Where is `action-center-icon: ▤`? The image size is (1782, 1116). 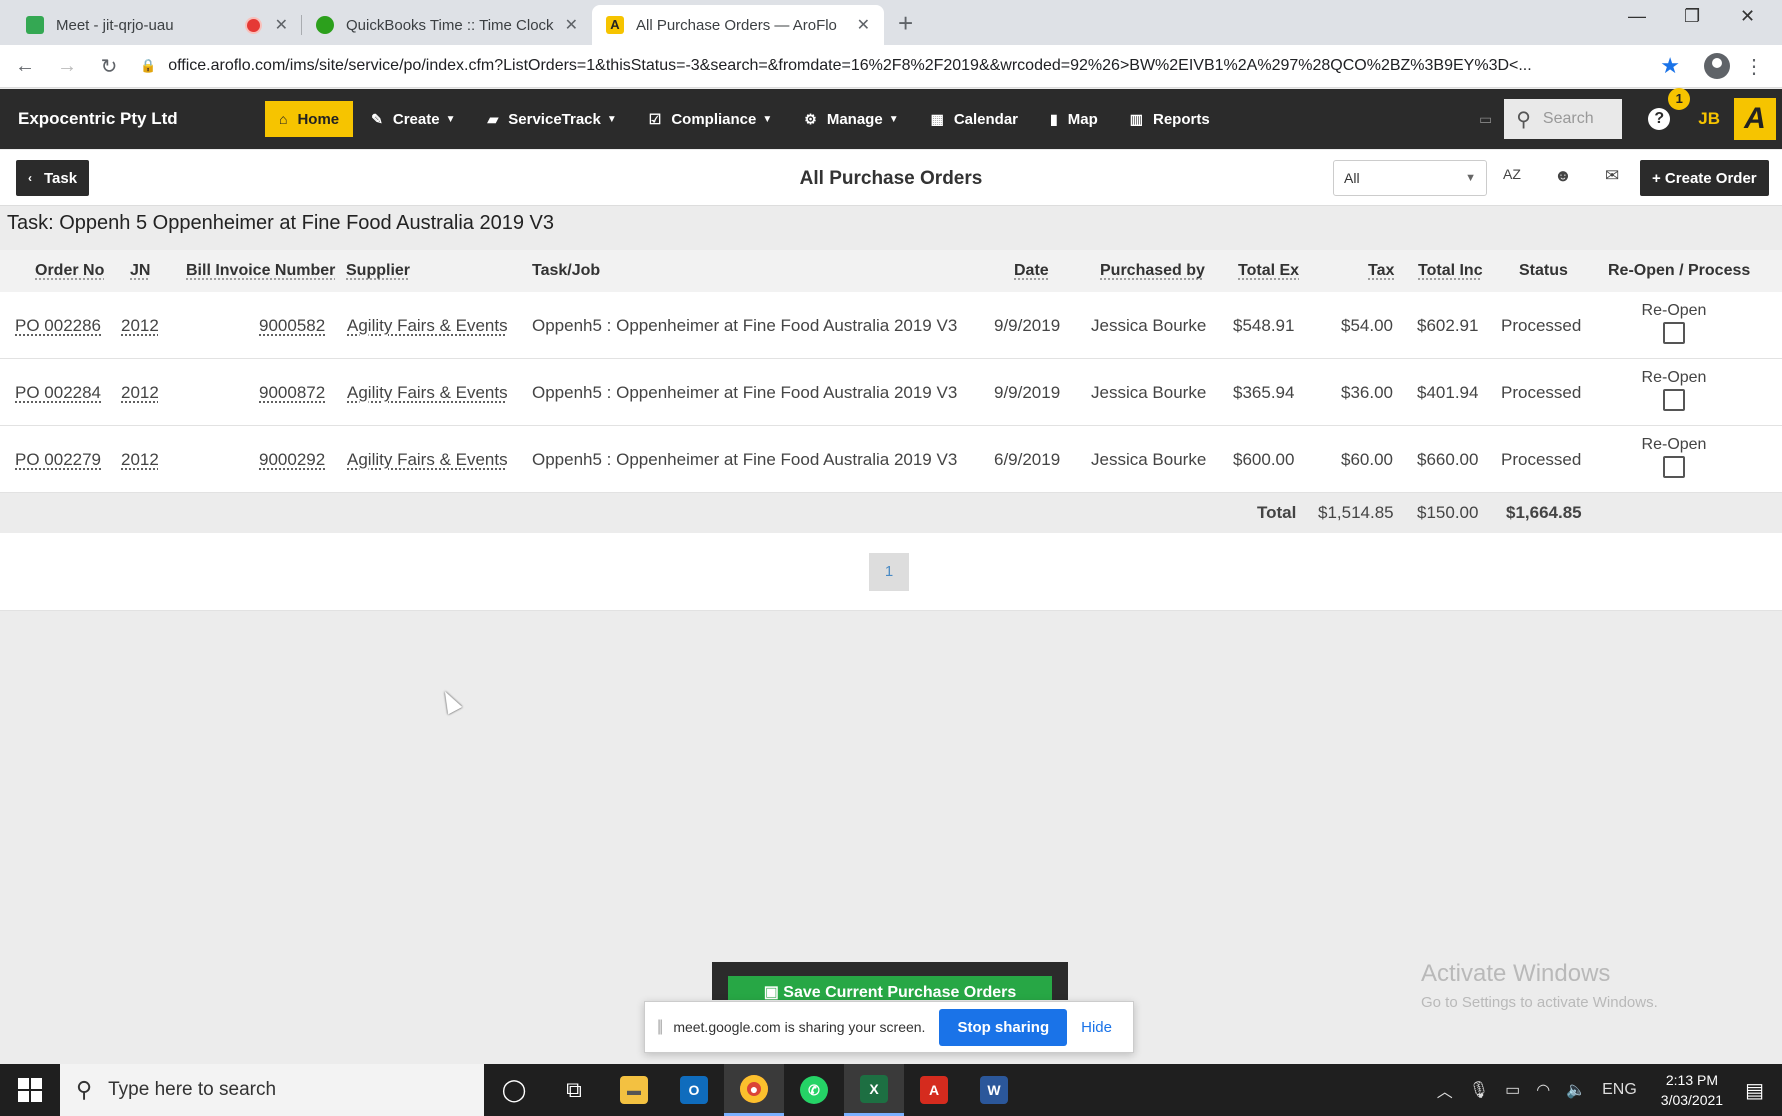
action-center-icon: ▤ is located at coordinates (1754, 1090).